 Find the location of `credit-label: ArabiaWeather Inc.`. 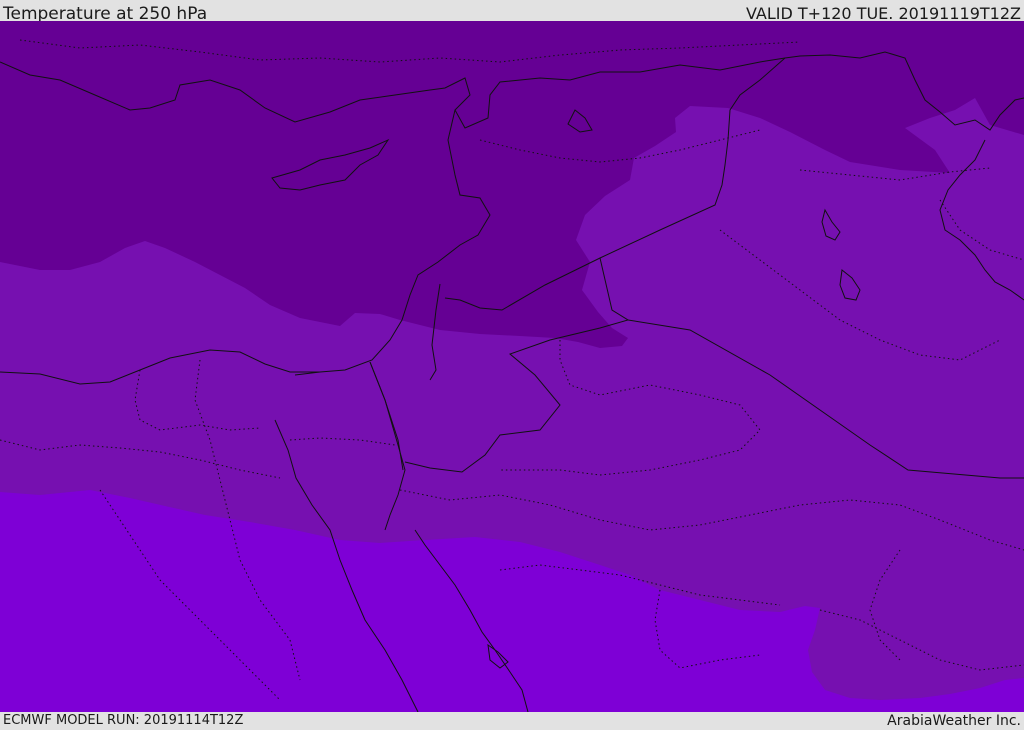

credit-label: ArabiaWeather Inc. is located at coordinates (954, 721).